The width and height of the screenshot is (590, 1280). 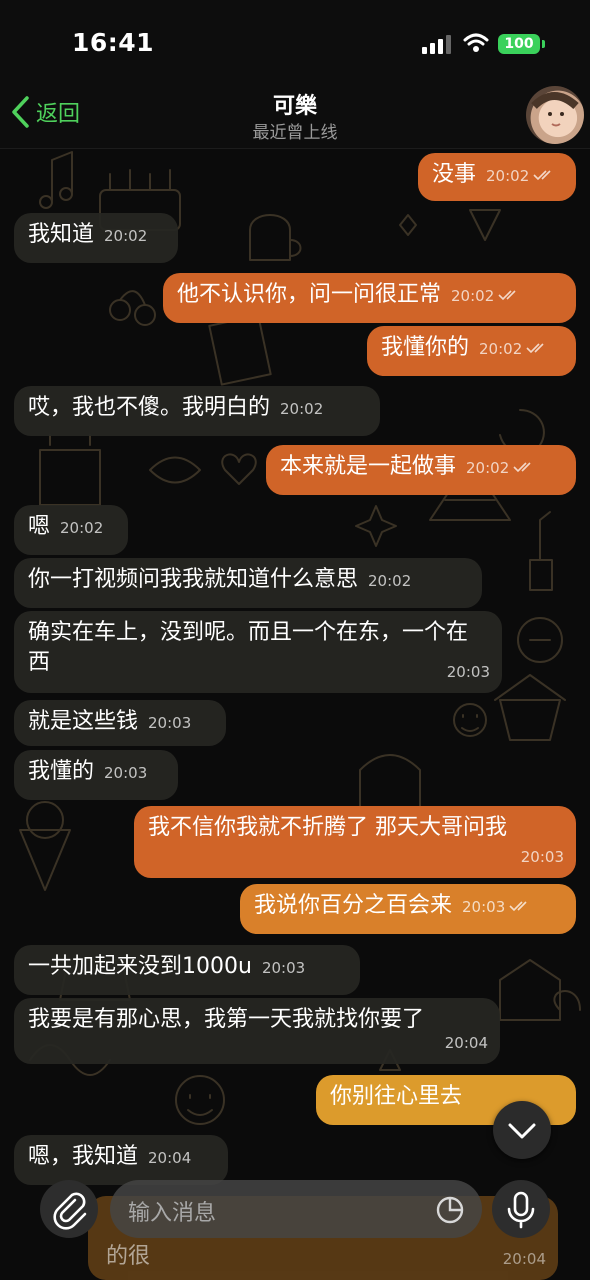 I want to click on microphone-icon, so click(x=521, y=1210).